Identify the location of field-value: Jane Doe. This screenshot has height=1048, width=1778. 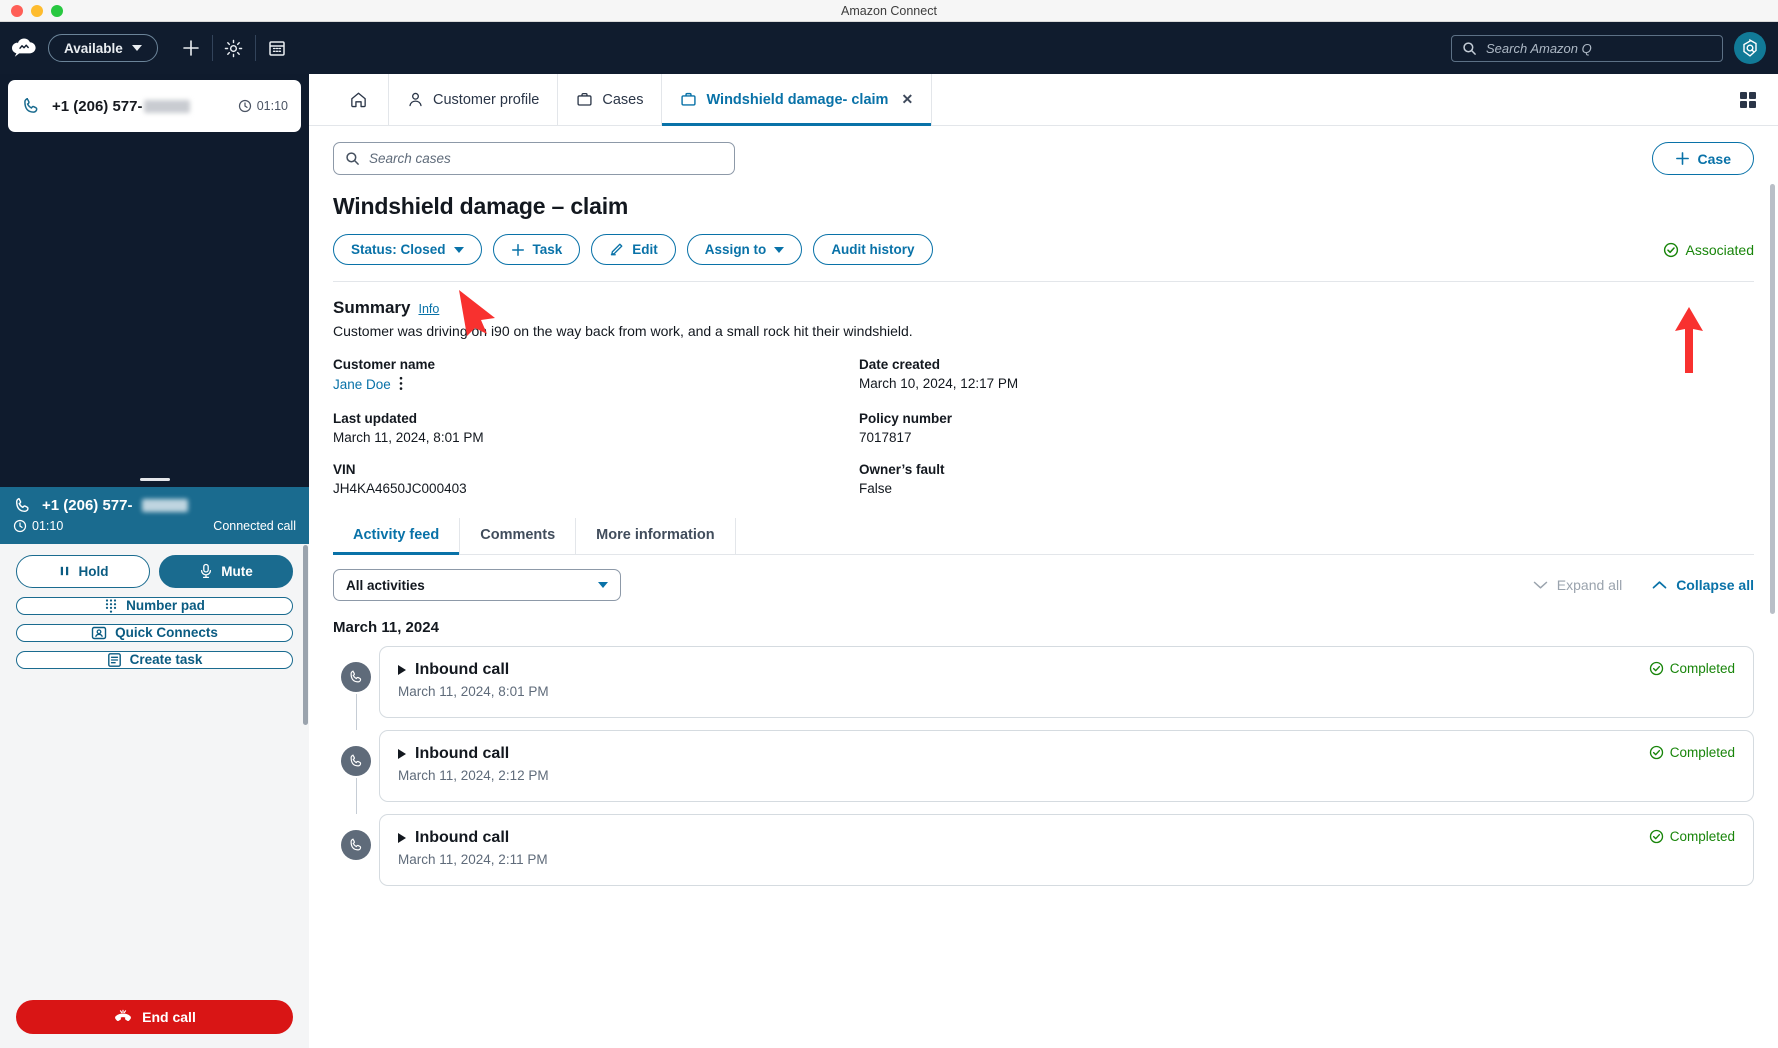
(362, 384).